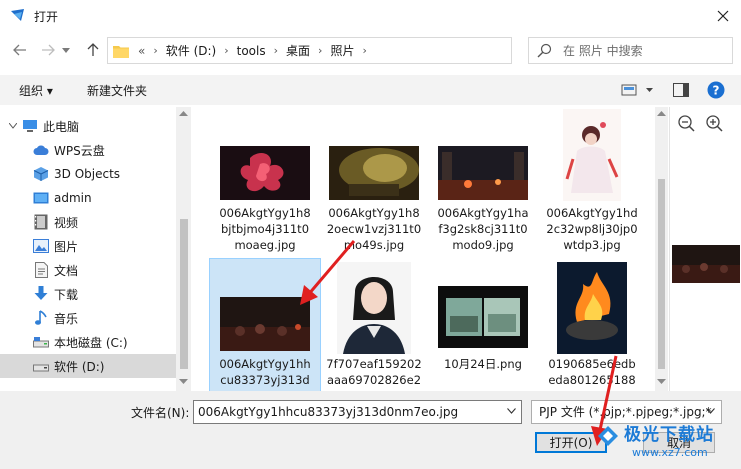 This screenshot has width=741, height=469. Describe the element at coordinates (483, 213) in the screenshot. I see `file-name-line: 006AkgtYgy1ha` at that location.